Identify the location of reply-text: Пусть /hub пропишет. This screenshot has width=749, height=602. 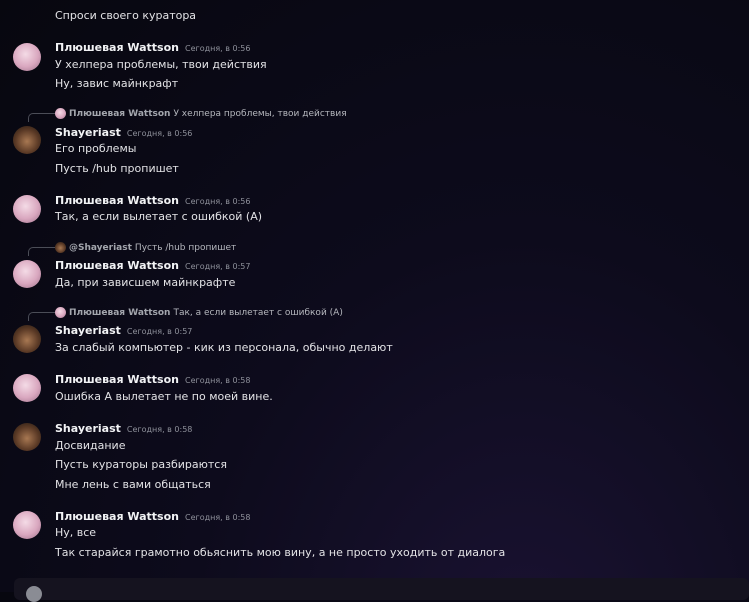
(185, 247).